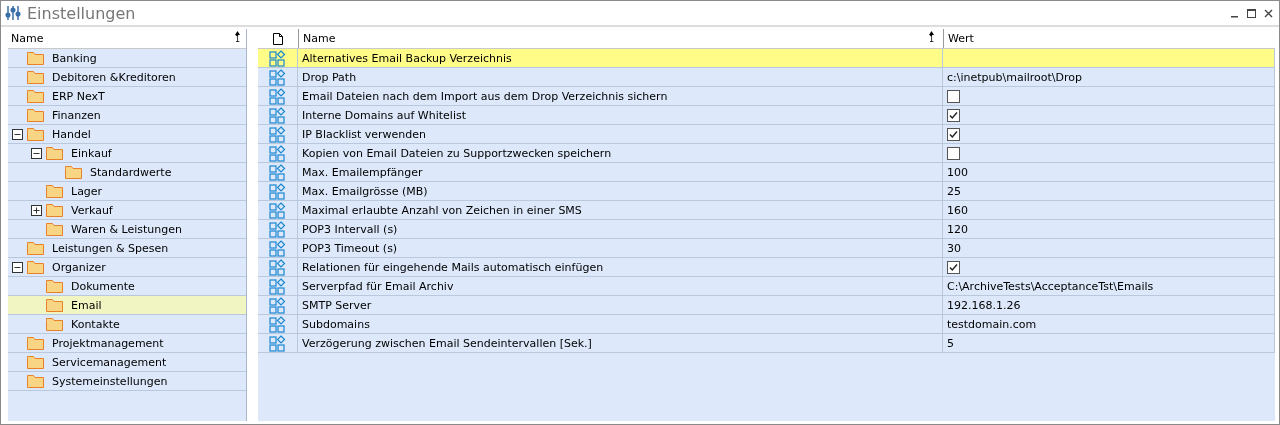  I want to click on tree-item: ERP NexT, so click(127, 96).